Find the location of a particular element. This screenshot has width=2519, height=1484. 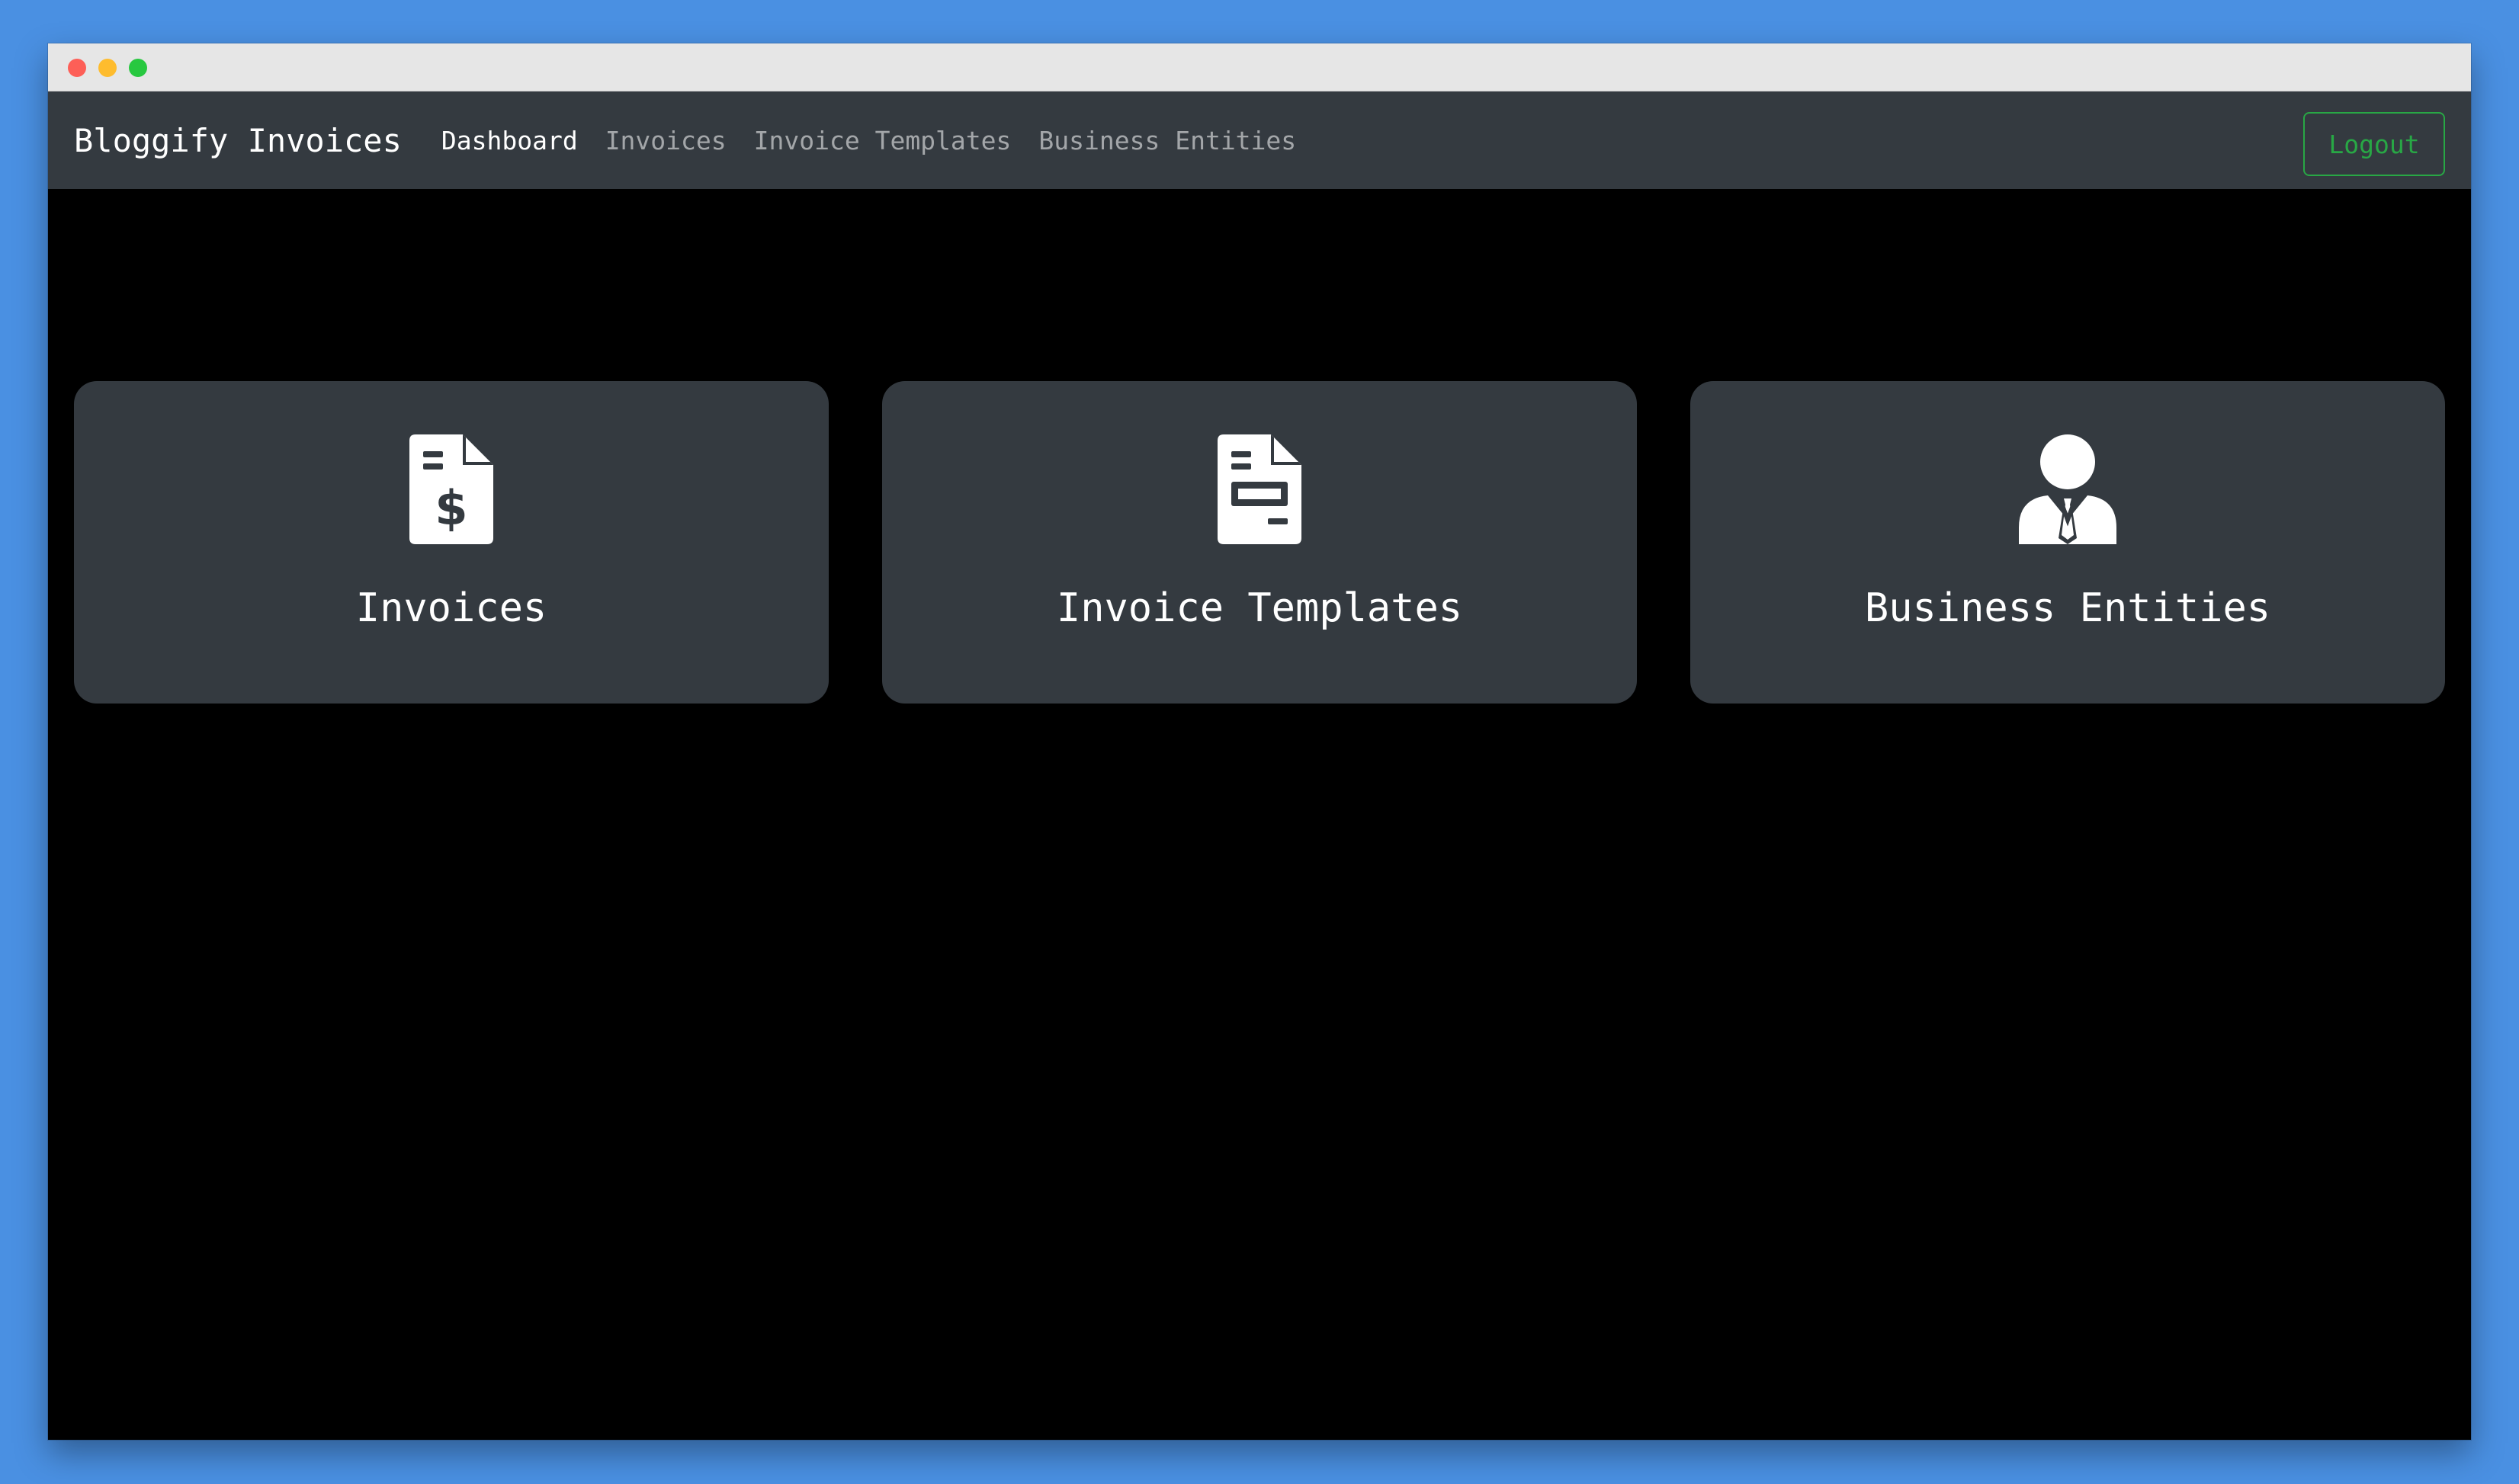

business-entities-card: Business Entities is located at coordinates (2068, 542).